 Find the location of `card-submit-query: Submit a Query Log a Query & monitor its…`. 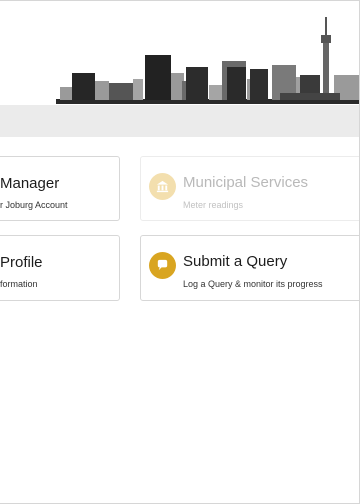

card-submit-query: Submit a Query Log a Query & monitor its… is located at coordinates (249, 268).